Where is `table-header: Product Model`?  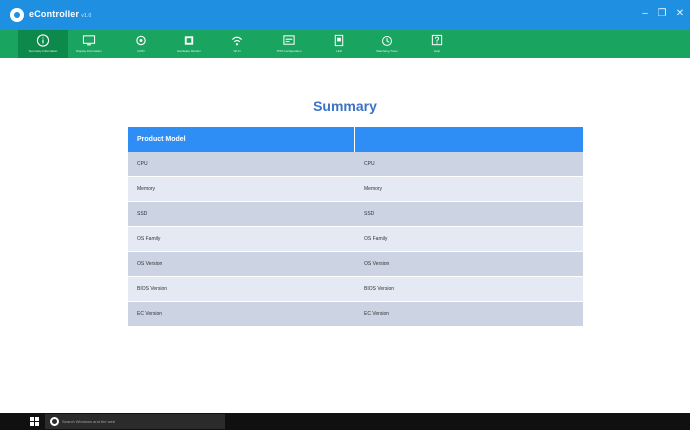
table-header: Product Model is located at coordinates (355, 139).